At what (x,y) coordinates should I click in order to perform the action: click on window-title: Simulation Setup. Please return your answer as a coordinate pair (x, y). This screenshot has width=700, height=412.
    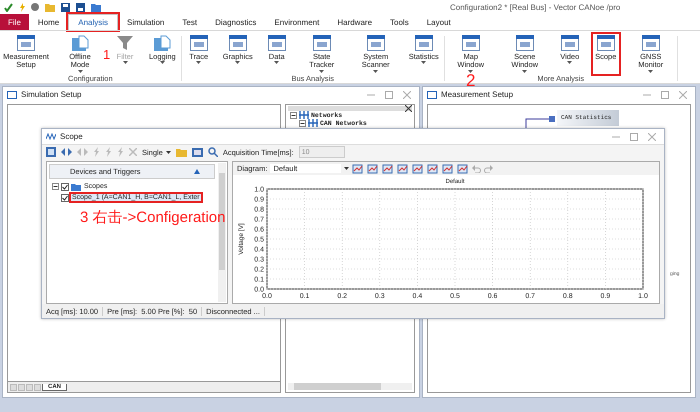
    Looking at the image, I should click on (51, 94).